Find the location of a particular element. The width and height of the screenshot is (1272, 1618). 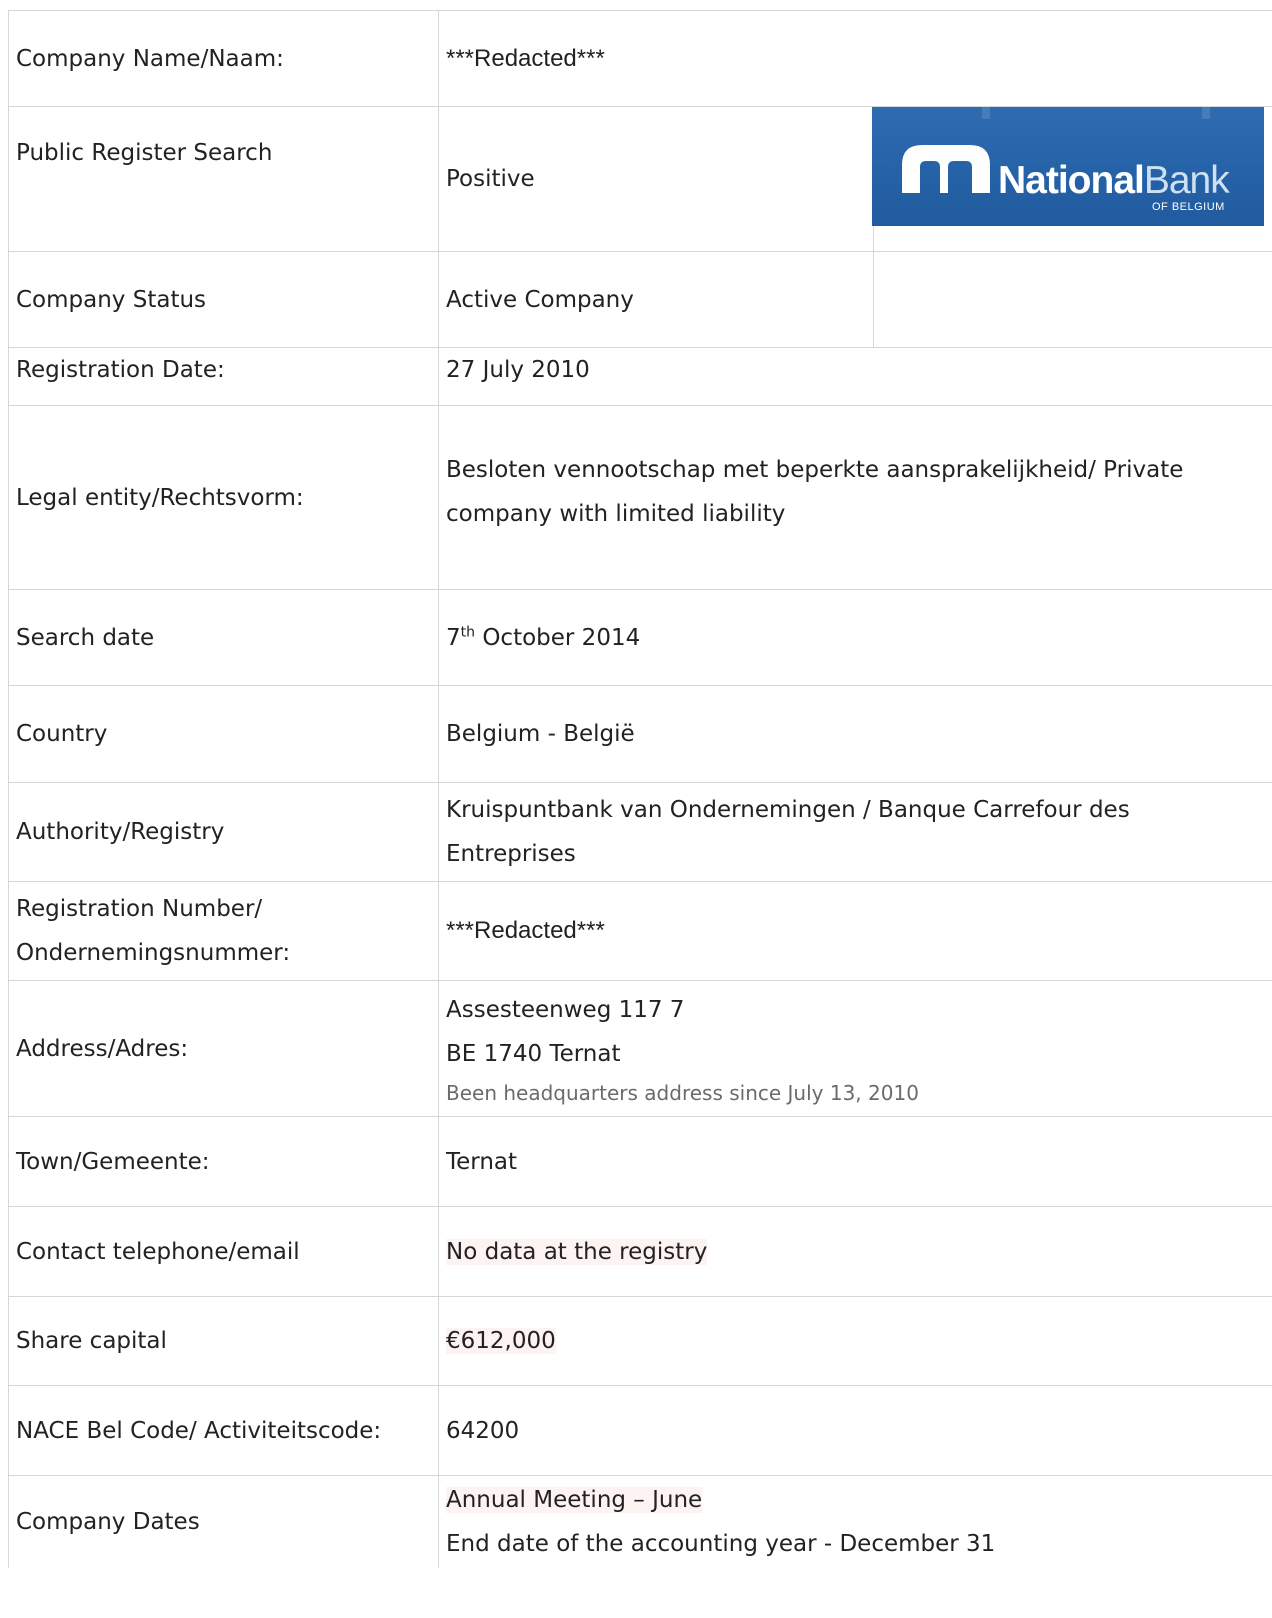

legal-entity-line-2: company with limited liability is located at coordinates (616, 514).